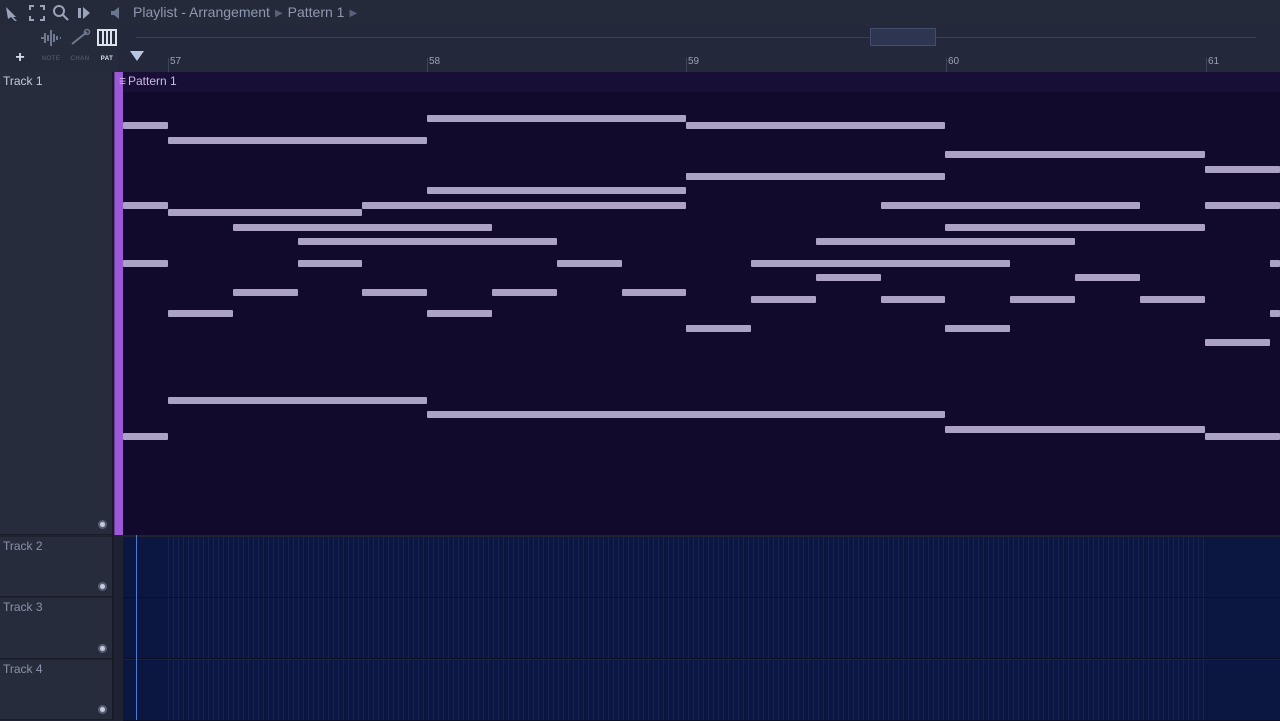  Describe the element at coordinates (37, 13) in the screenshot. I see `fullscreen-icon` at that location.